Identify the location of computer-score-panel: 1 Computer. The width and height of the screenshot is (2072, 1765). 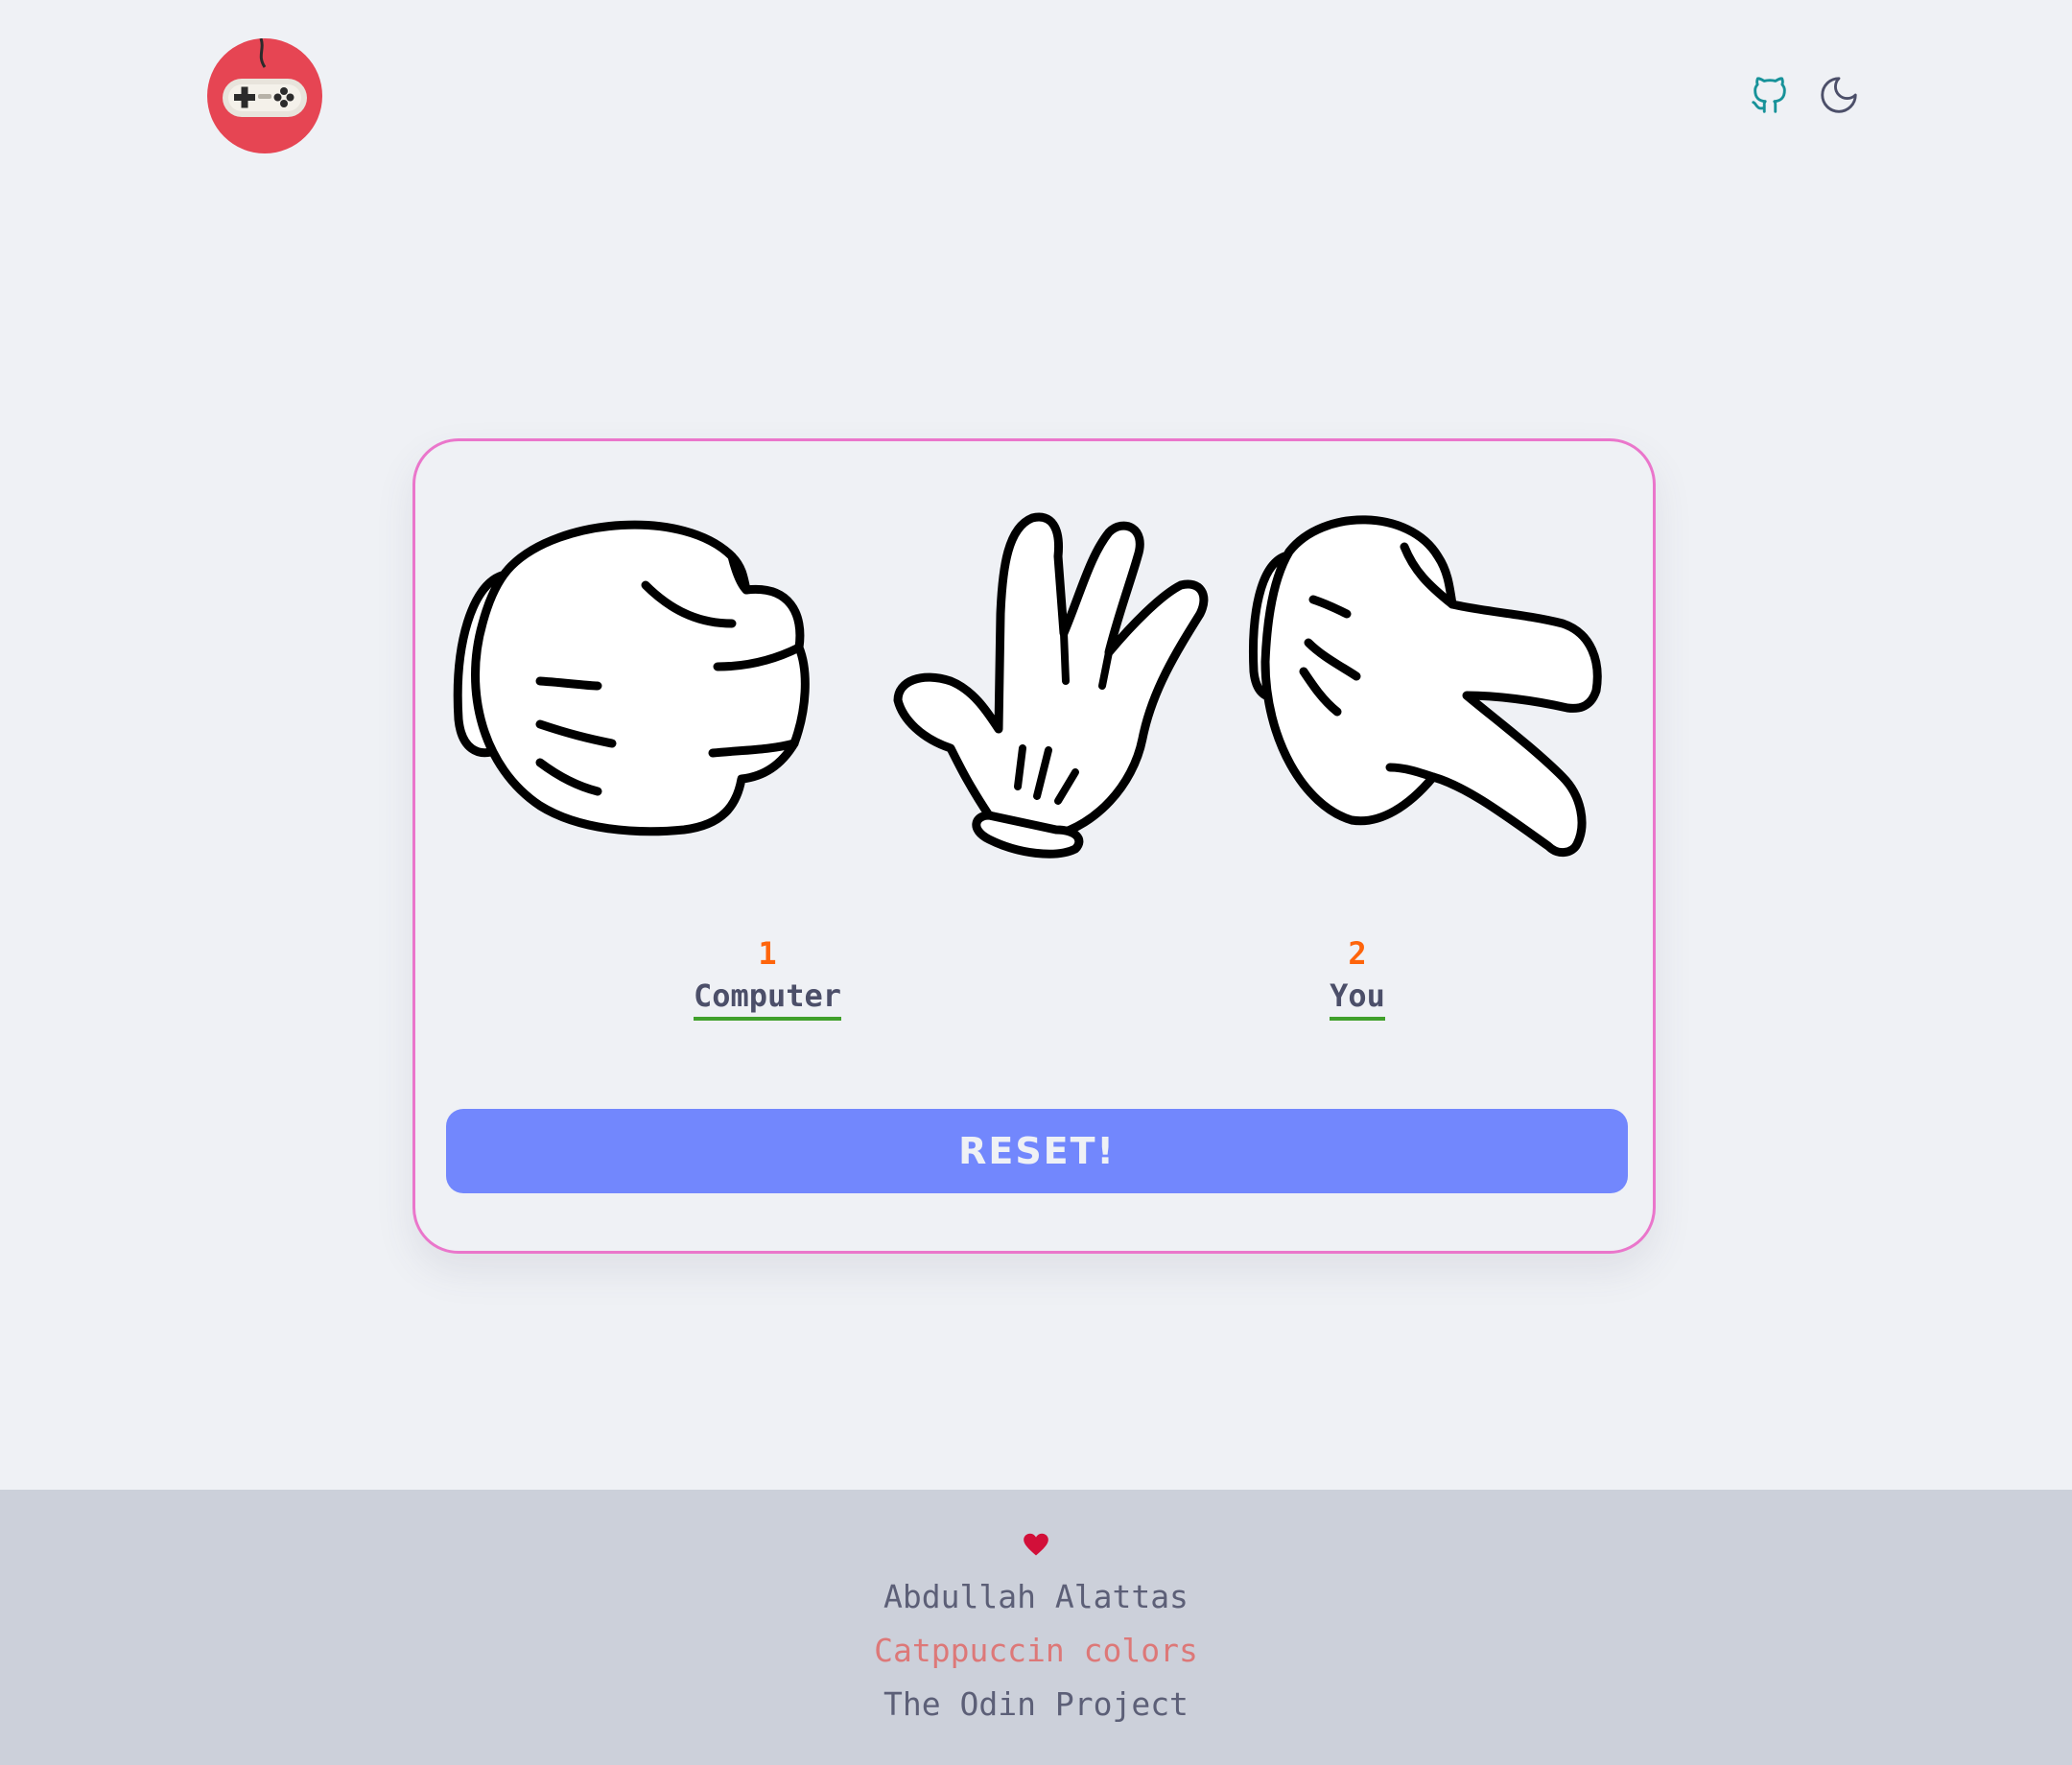
(767, 976).